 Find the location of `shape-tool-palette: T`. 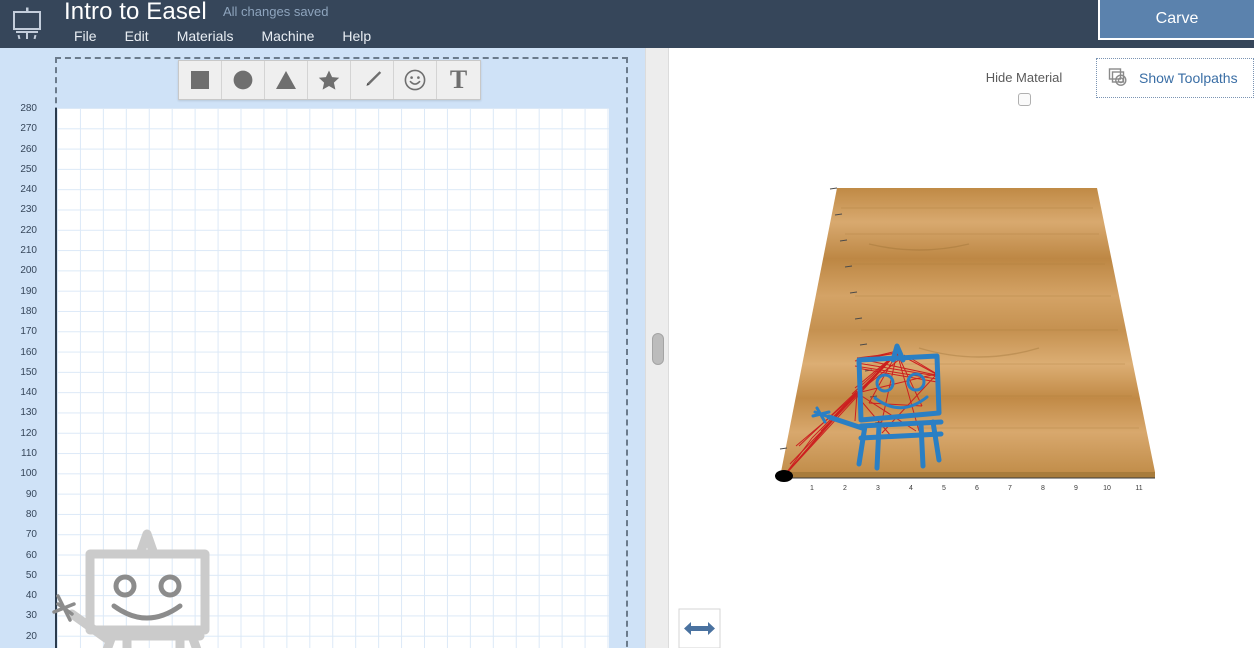

shape-tool-palette: T is located at coordinates (329, 80).